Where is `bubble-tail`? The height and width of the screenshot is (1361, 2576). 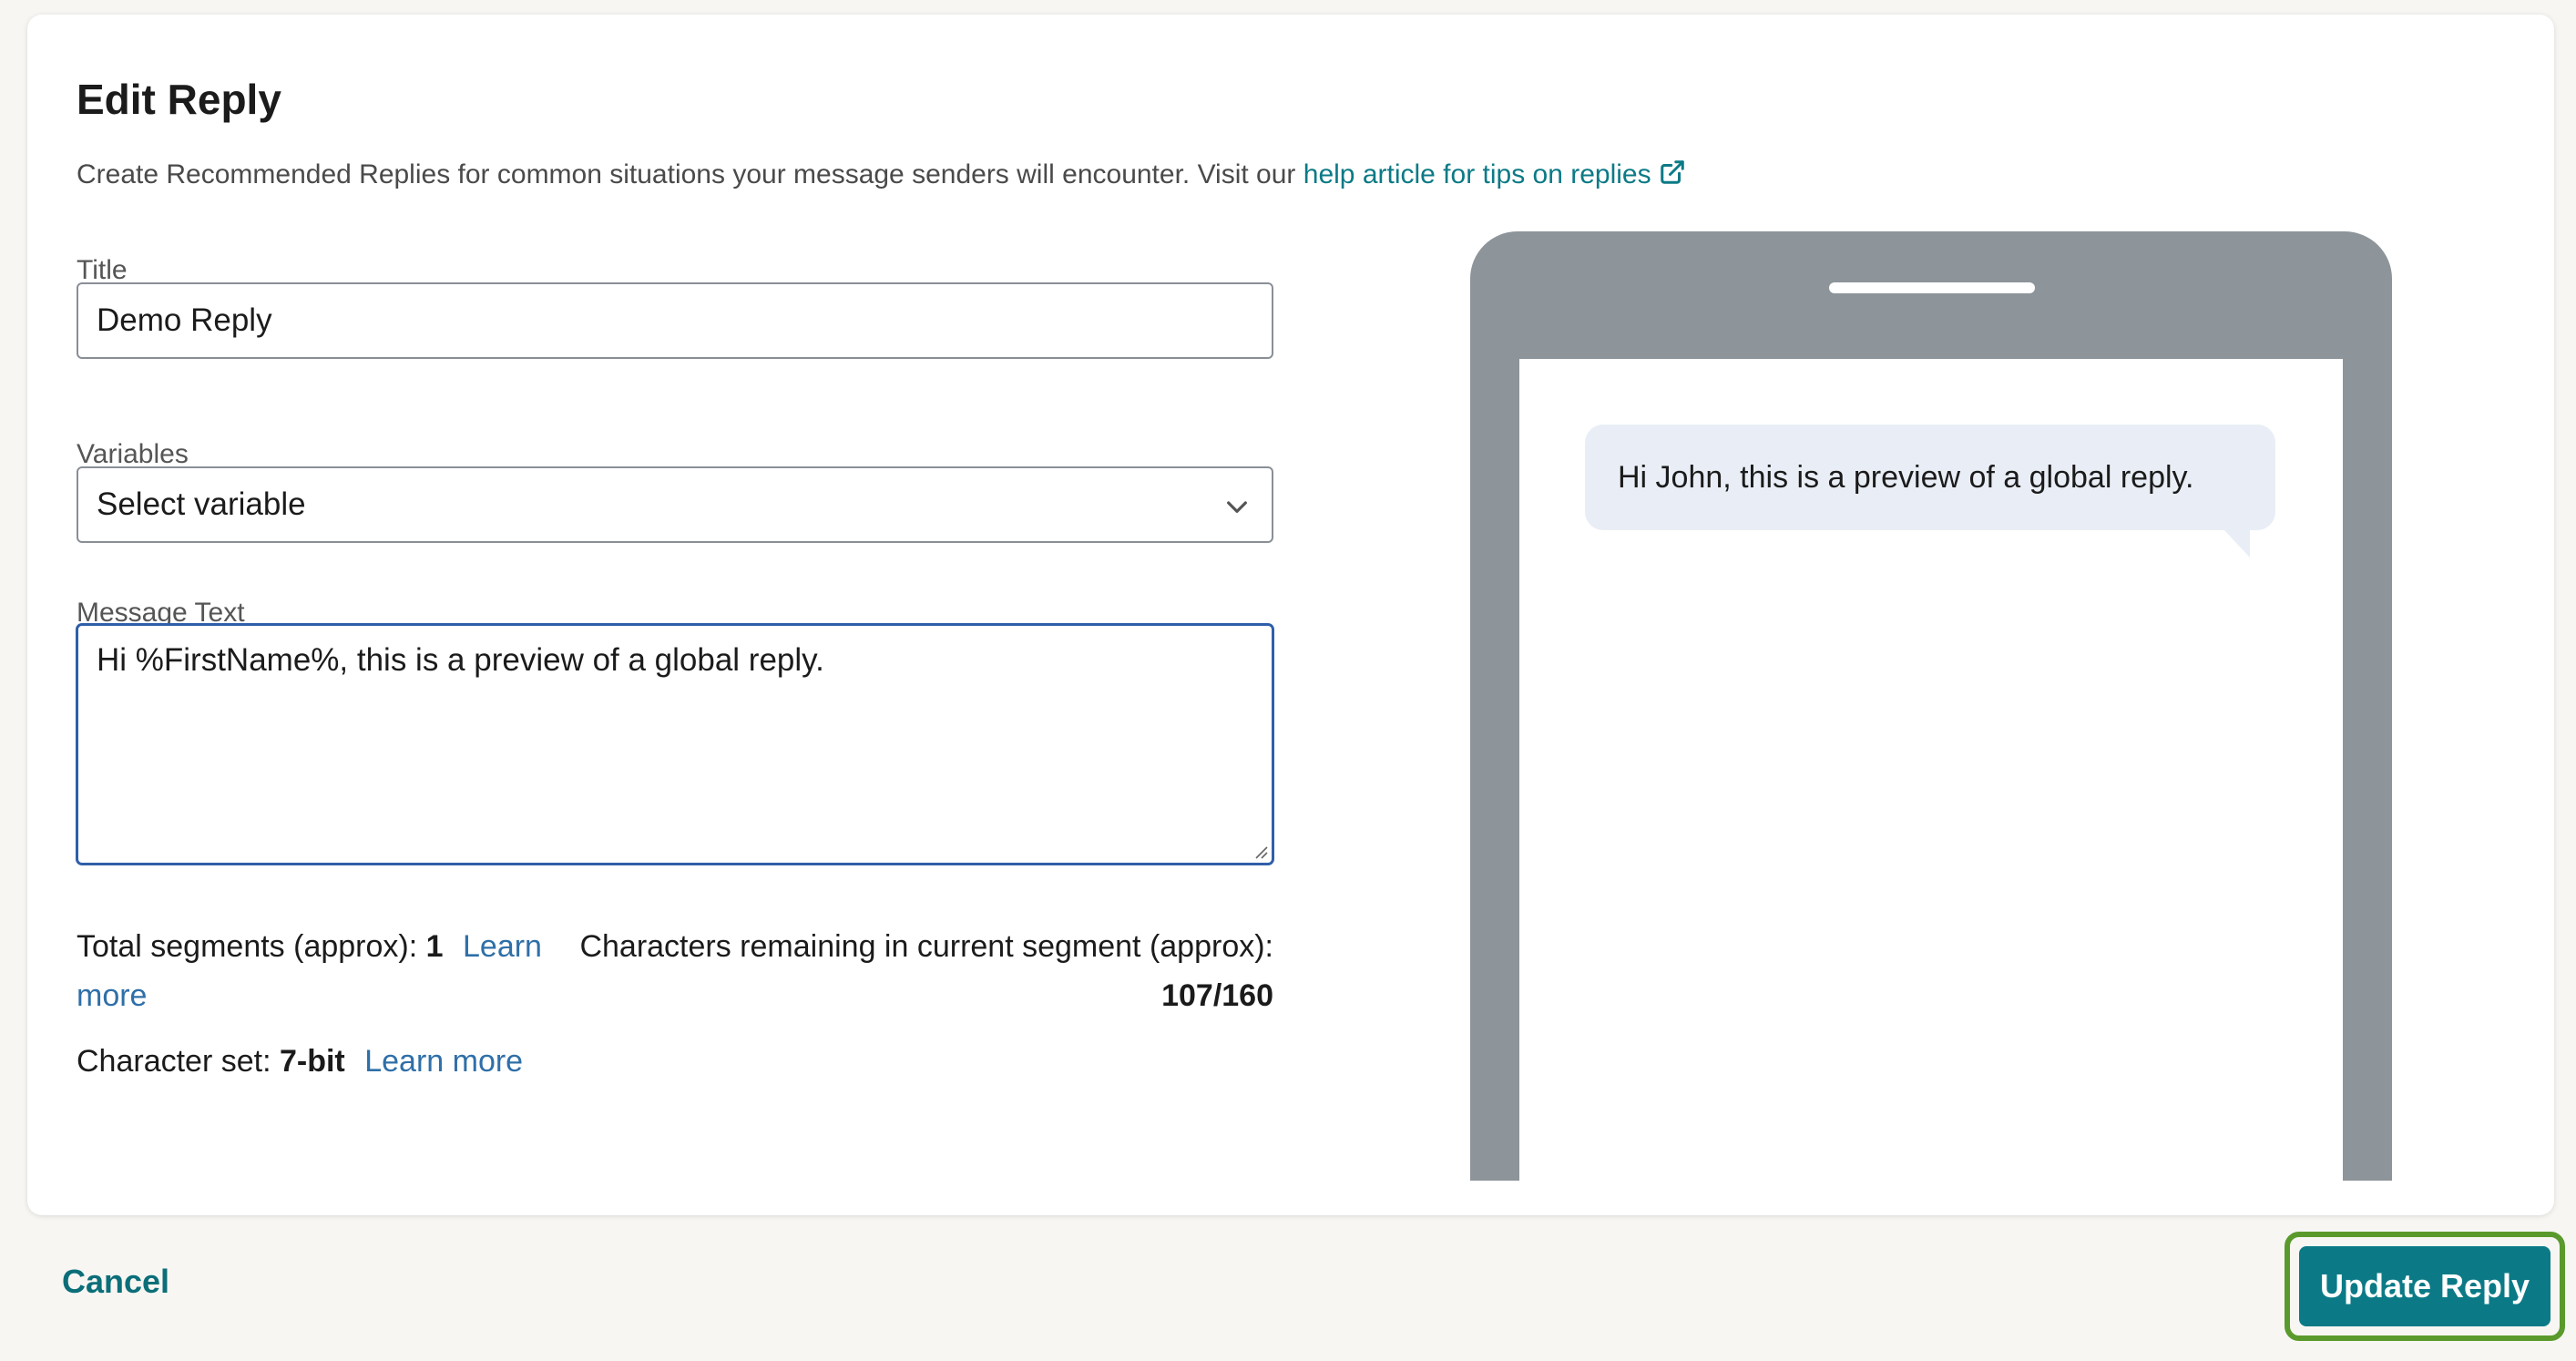 bubble-tail is located at coordinates (2236, 543).